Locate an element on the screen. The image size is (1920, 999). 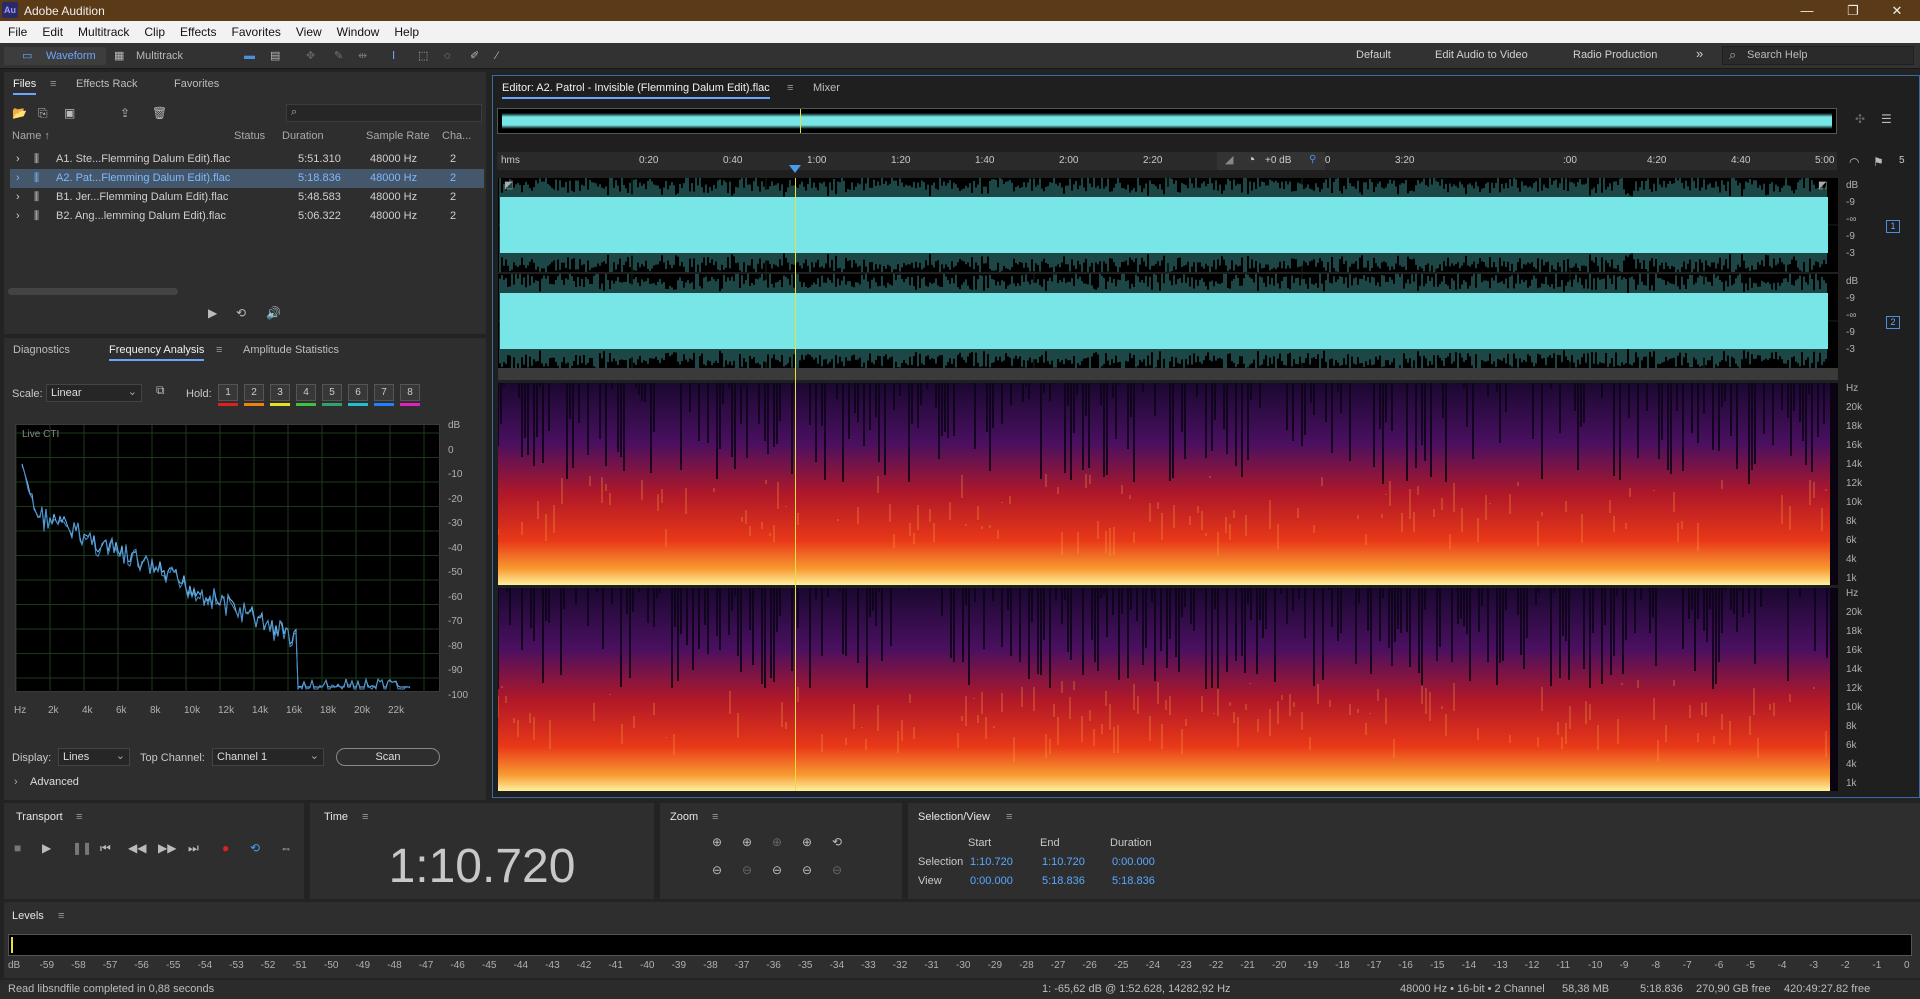
hold-button-6: 6 is located at coordinates (358, 392).